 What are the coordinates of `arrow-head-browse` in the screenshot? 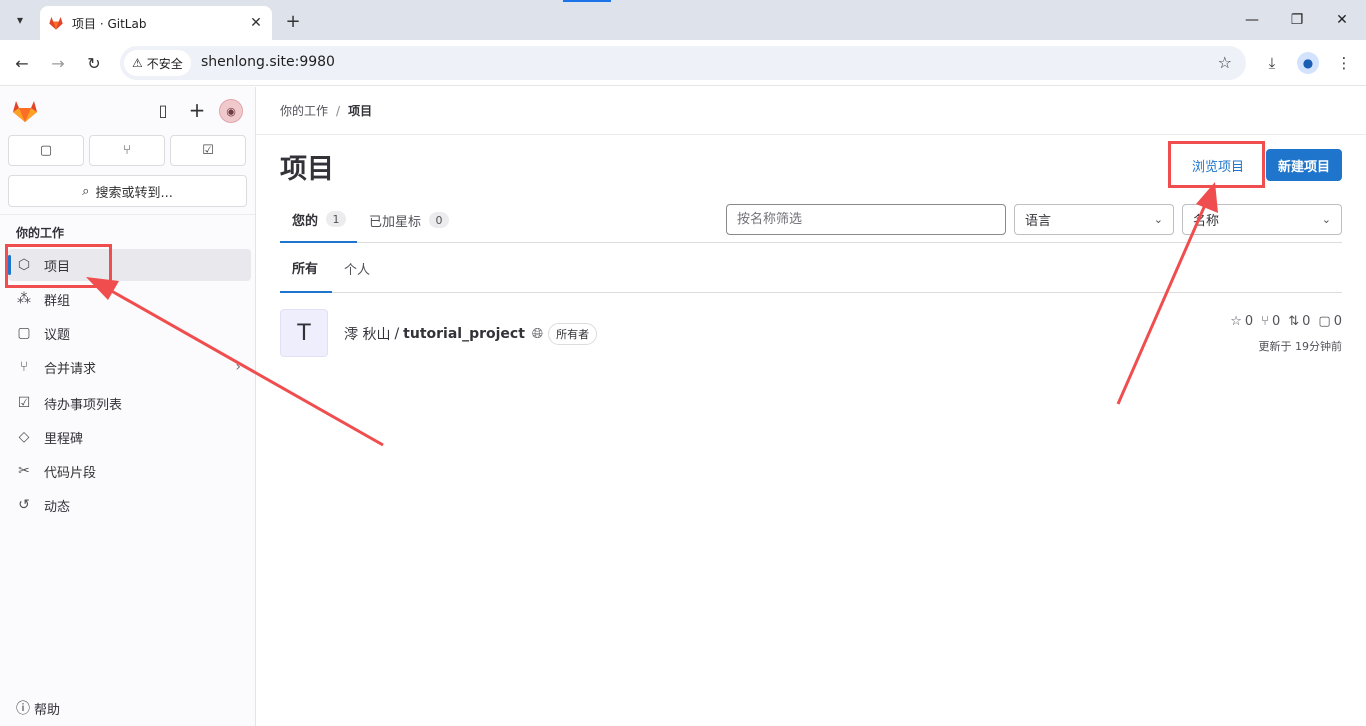 It's located at (1207, 197).